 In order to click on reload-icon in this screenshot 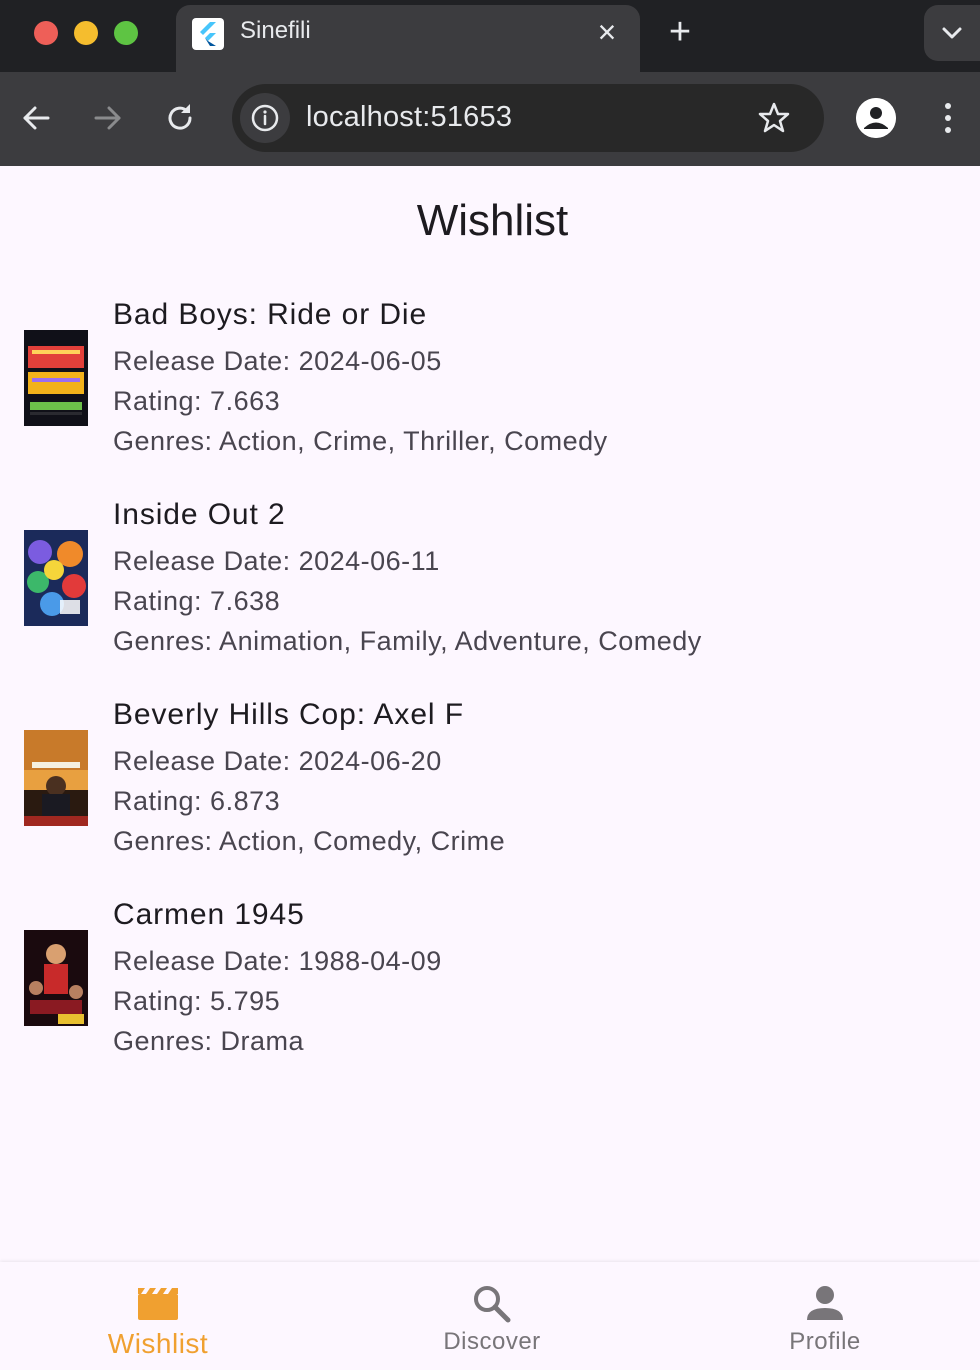, I will do `click(180, 117)`.